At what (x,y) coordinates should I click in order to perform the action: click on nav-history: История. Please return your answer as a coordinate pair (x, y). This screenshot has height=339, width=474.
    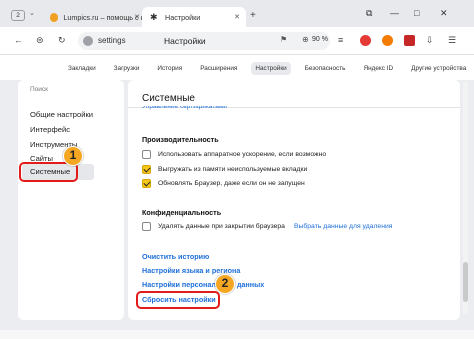
    Looking at the image, I should click on (169, 68).